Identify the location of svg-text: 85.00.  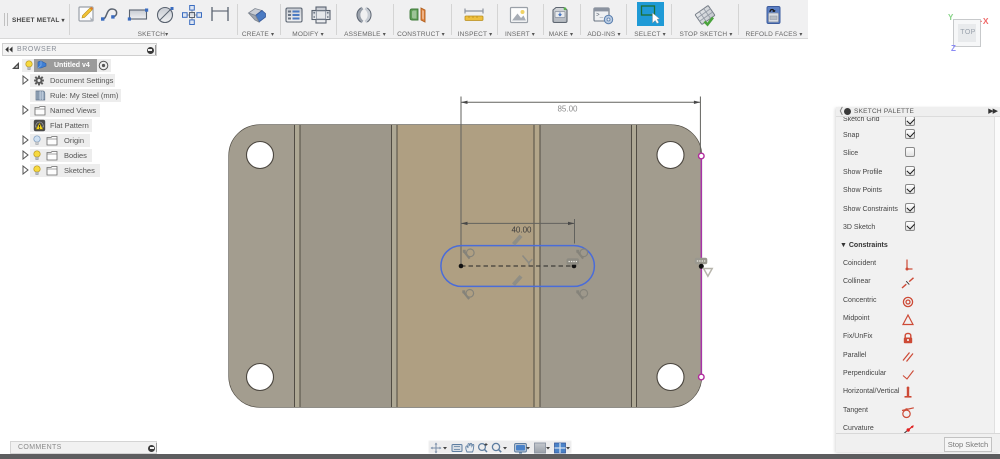
(567, 109).